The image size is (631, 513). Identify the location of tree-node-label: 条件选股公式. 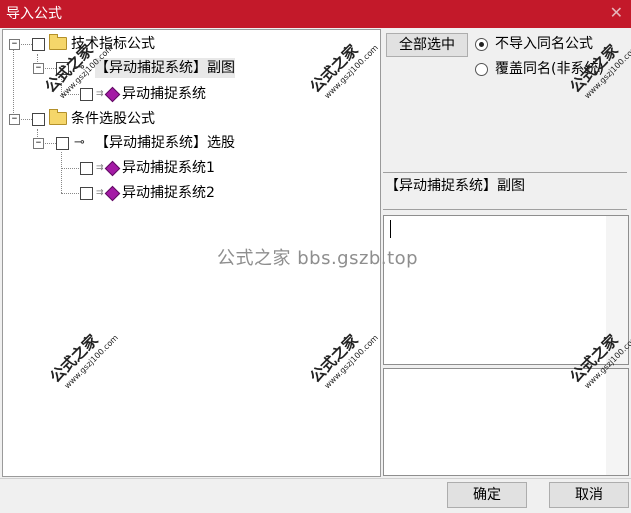
(113, 119).